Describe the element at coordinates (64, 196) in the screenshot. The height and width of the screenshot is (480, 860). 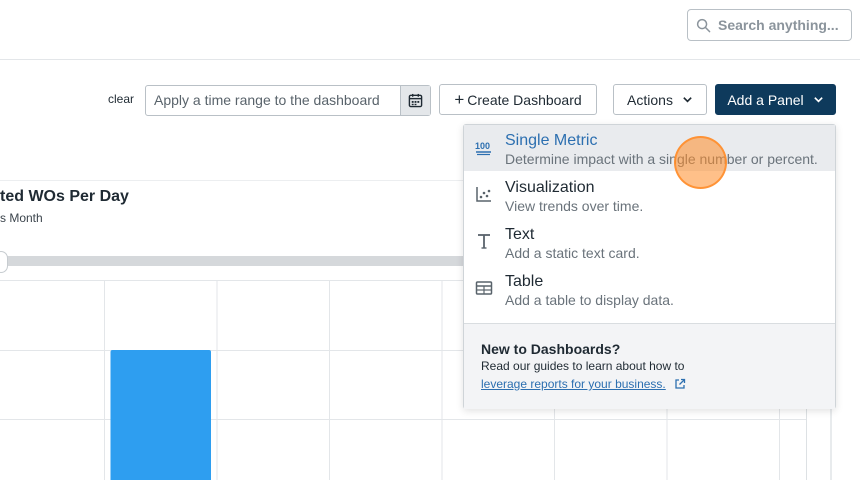
I see `chart-title: ted WOs Per Day` at that location.